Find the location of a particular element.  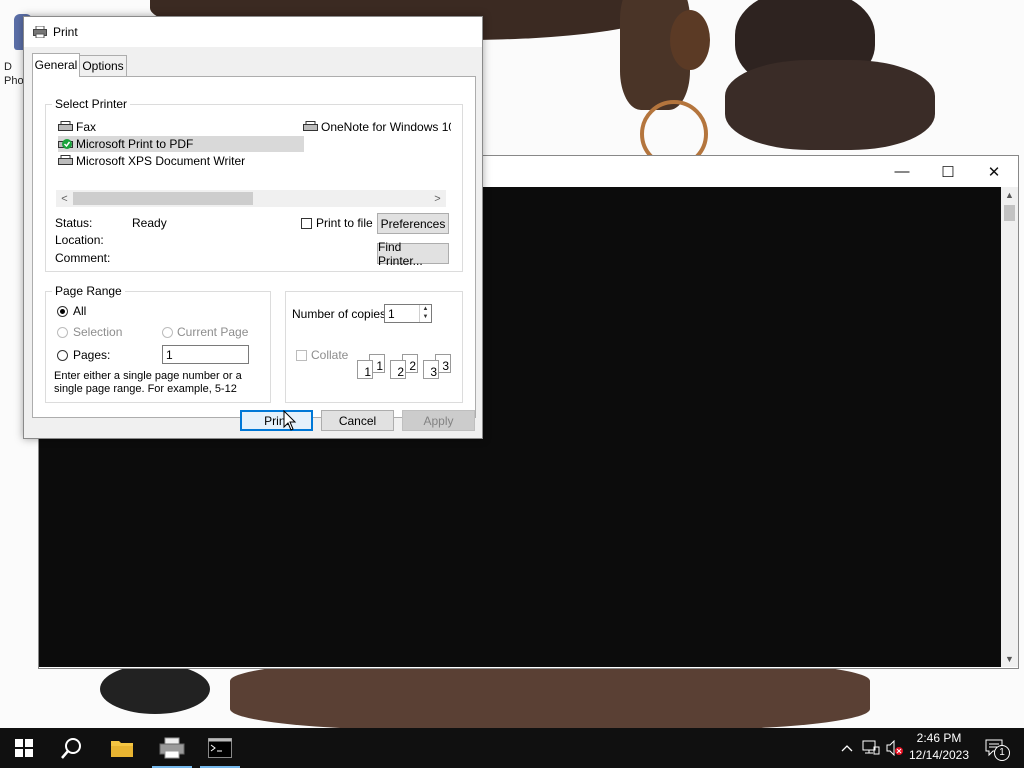

current-page-radio is located at coordinates (167, 332).